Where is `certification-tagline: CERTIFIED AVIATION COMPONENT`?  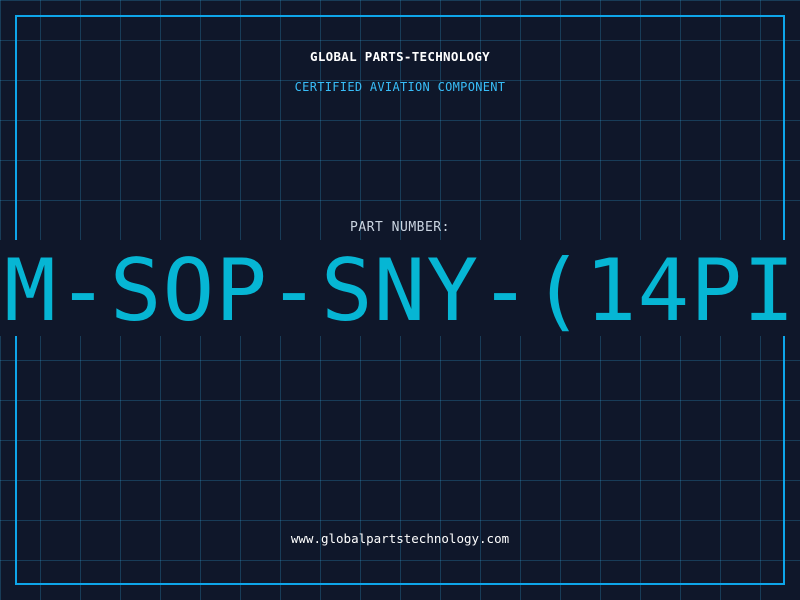
certification-tagline: CERTIFIED AVIATION COMPONENT is located at coordinates (400, 87).